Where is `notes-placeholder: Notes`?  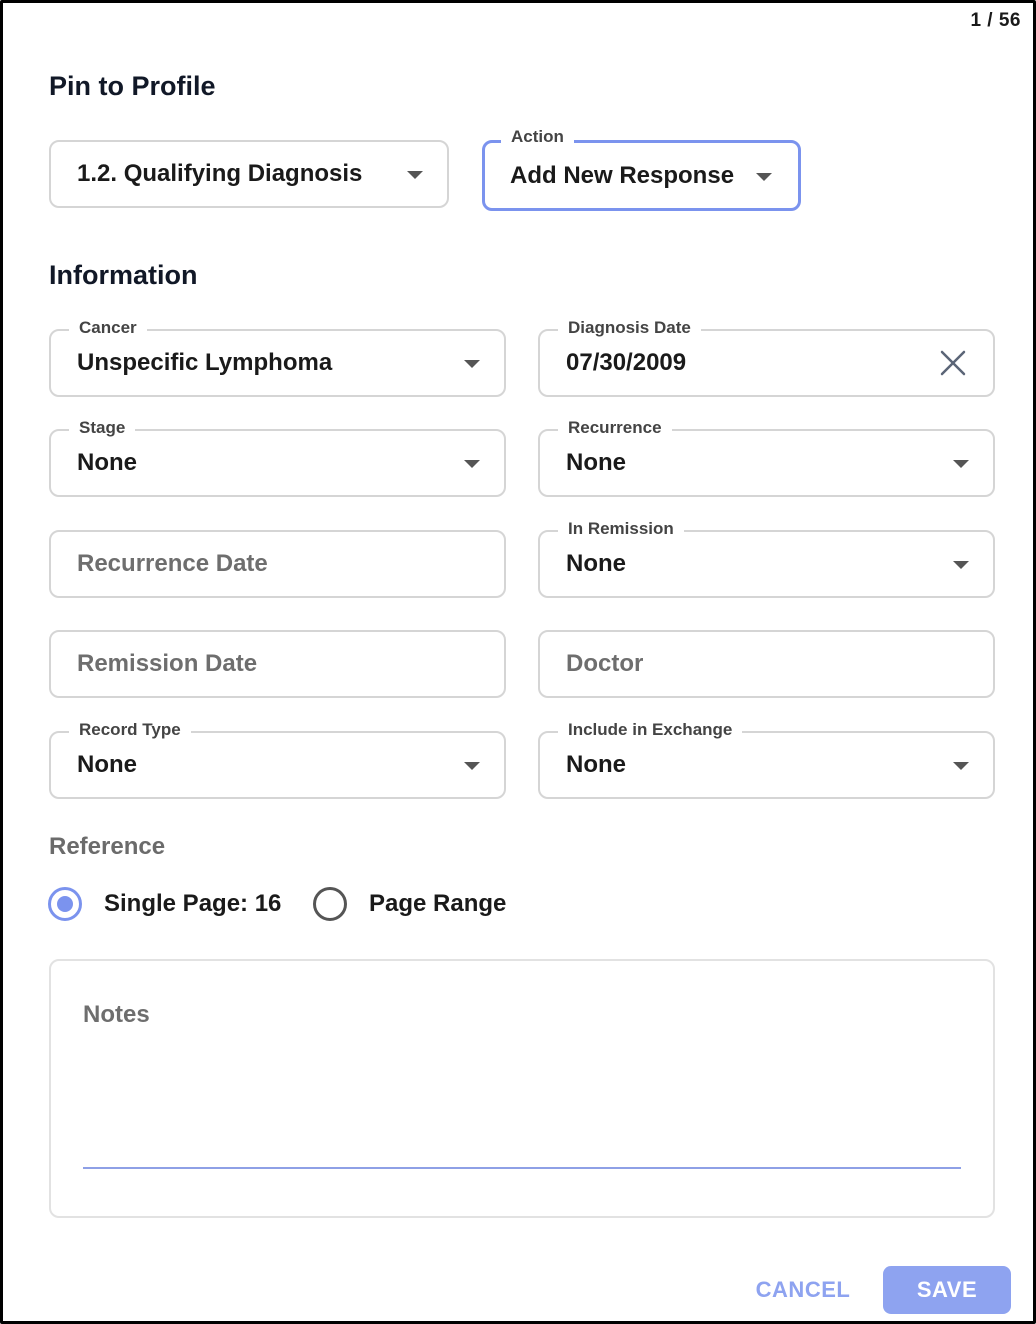
notes-placeholder: Notes is located at coordinates (116, 1014).